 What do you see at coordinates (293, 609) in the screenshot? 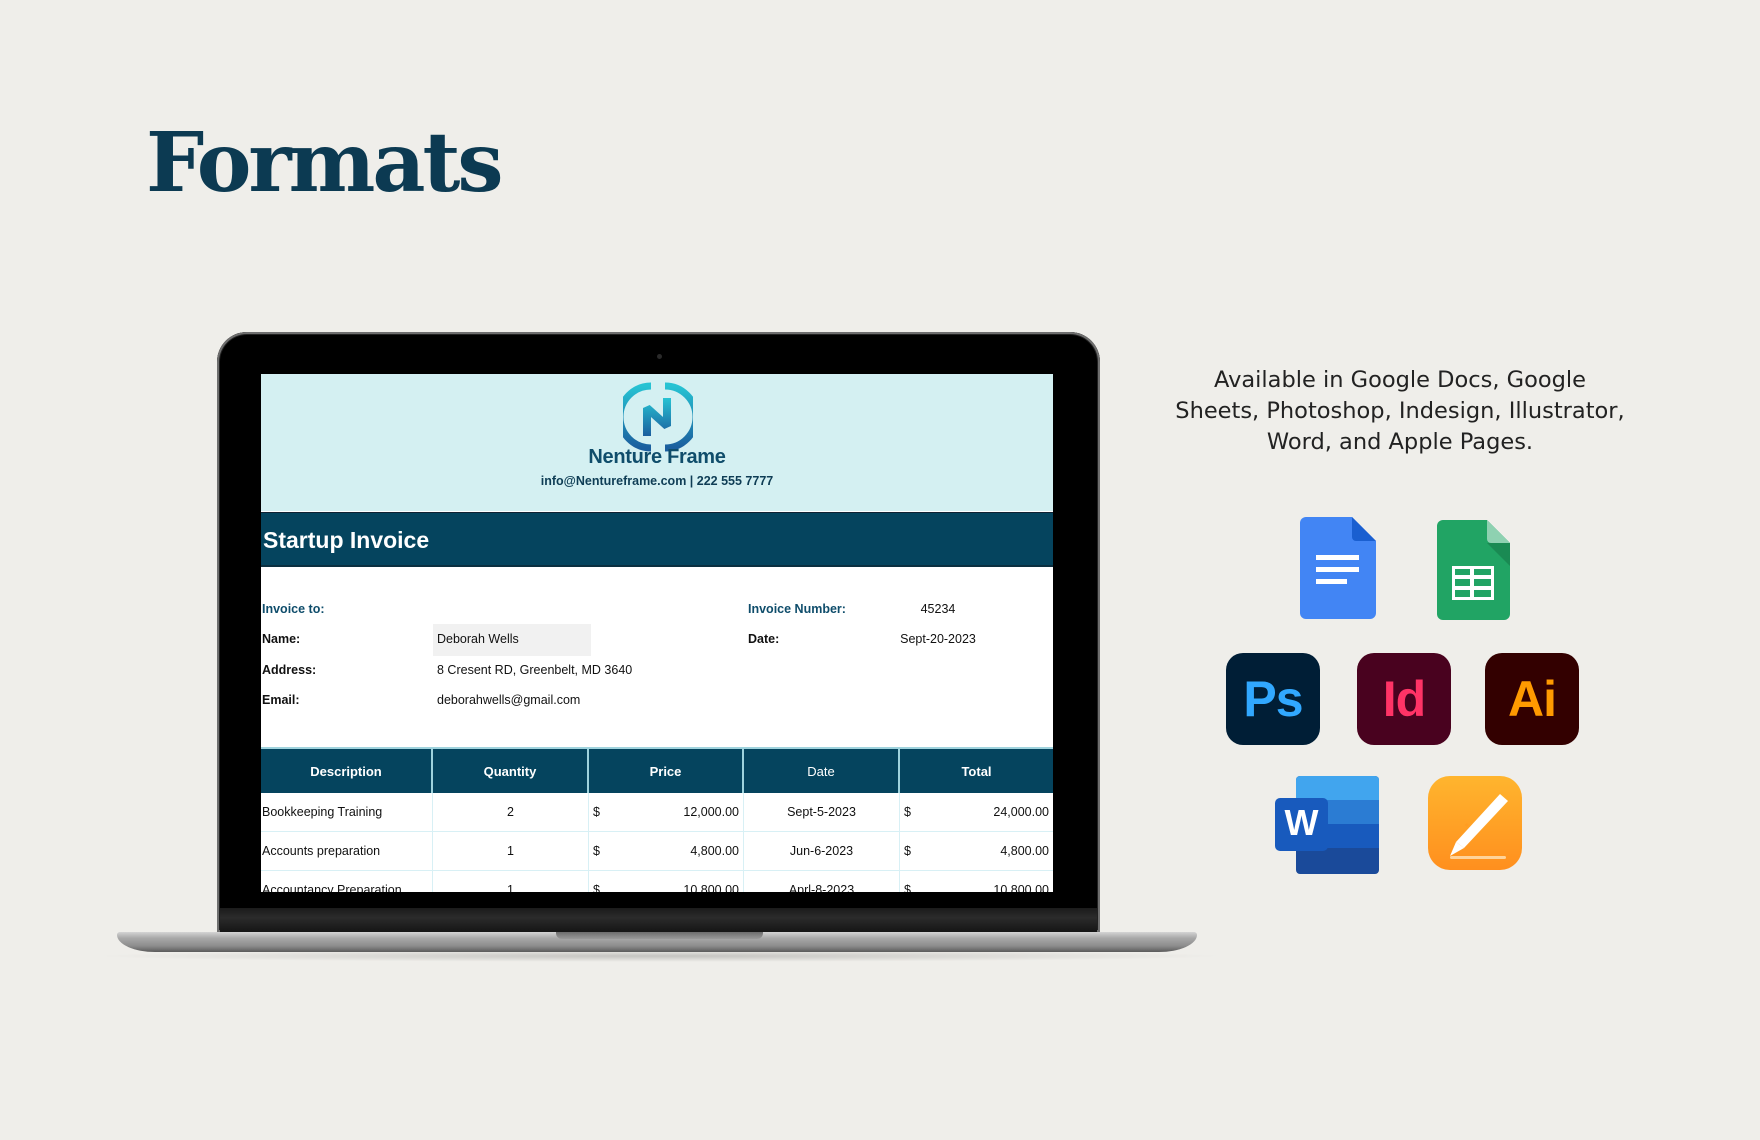
I see `invoice-to-label: Invoice to:` at bounding box center [293, 609].